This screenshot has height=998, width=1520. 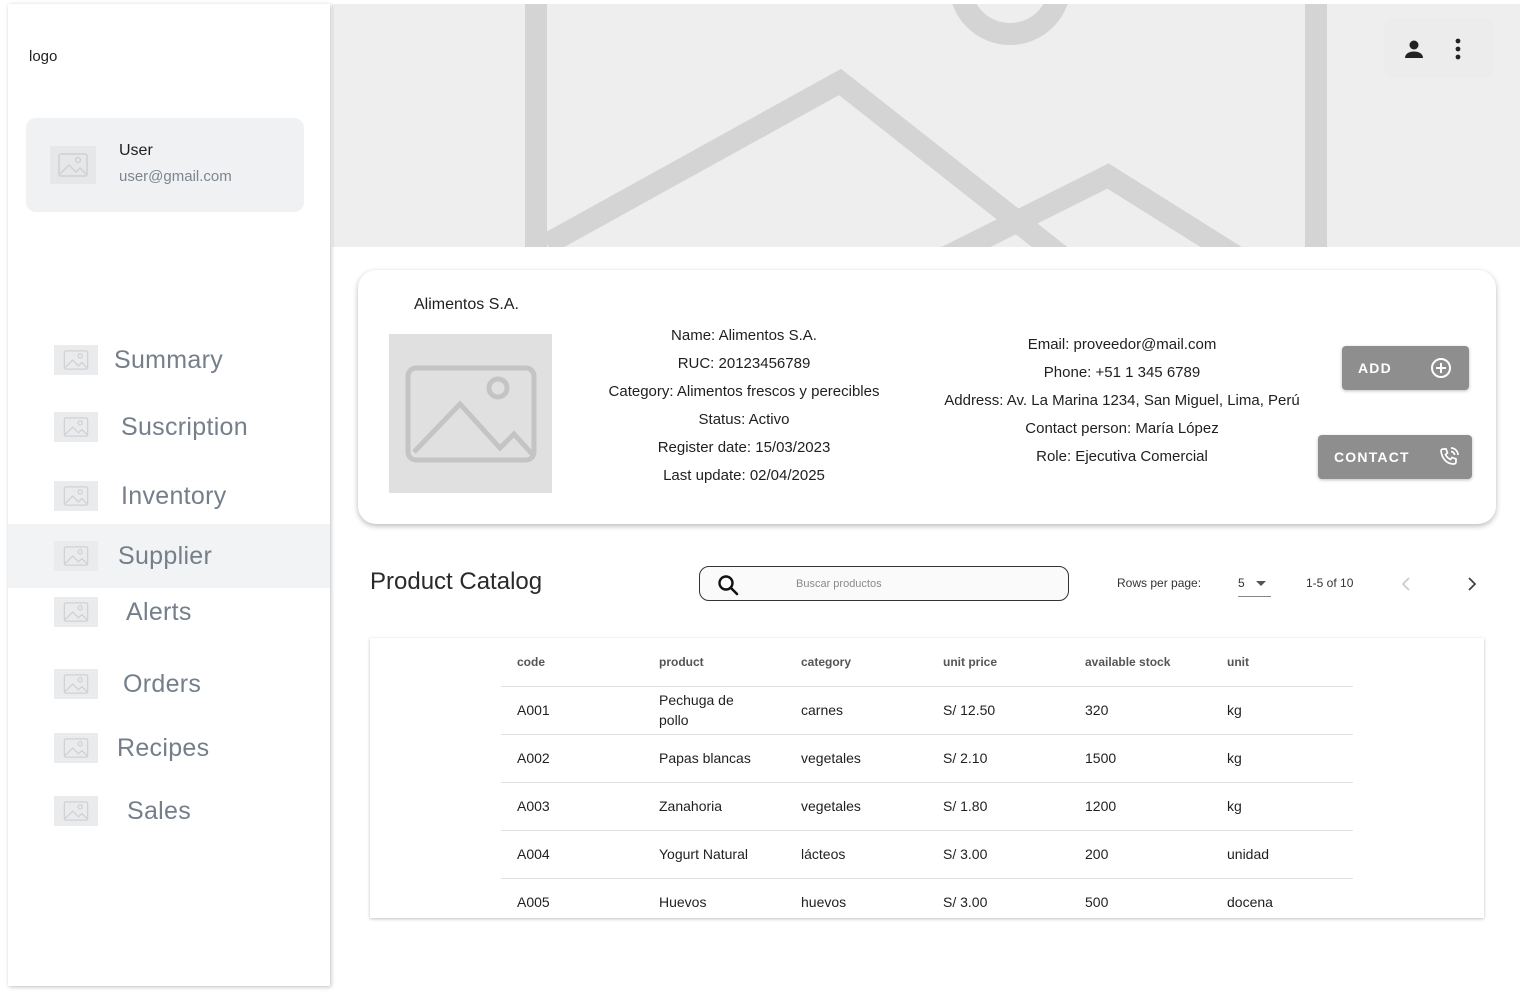 What do you see at coordinates (1241, 583) in the screenshot?
I see `rows-per-page-value: 5` at bounding box center [1241, 583].